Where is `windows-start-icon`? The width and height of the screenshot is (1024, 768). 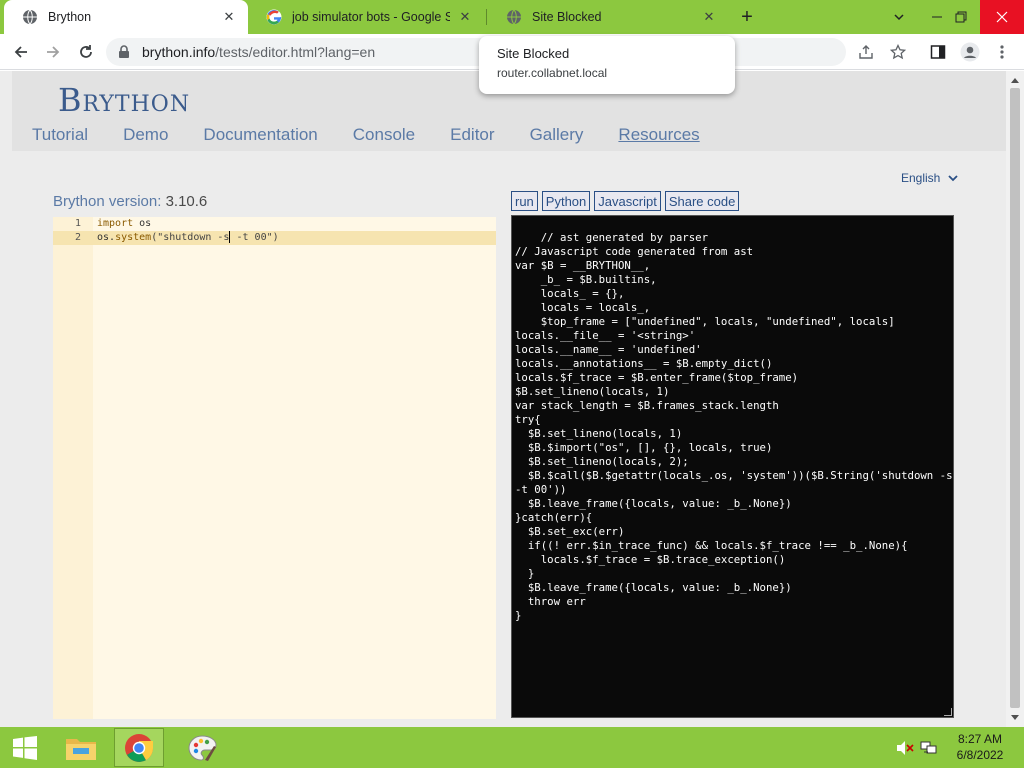 windows-start-icon is located at coordinates (25, 747).